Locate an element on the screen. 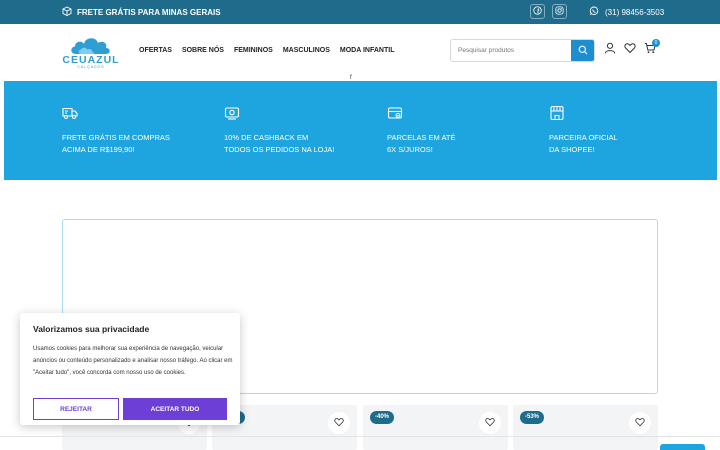 The image size is (720, 450). nav-item-moda-infantil: MODA INFANTIL is located at coordinates (367, 50).